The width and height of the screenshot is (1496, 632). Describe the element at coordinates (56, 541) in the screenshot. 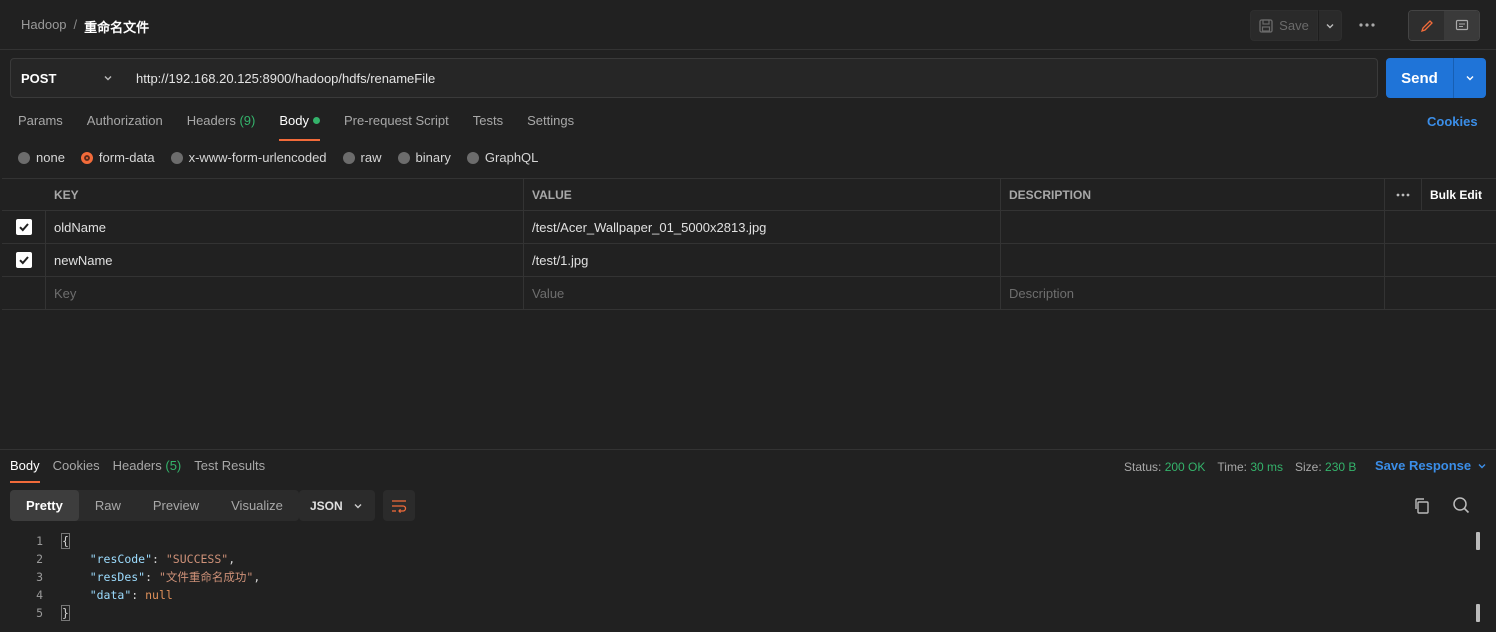

I see `code-text: {` at that location.